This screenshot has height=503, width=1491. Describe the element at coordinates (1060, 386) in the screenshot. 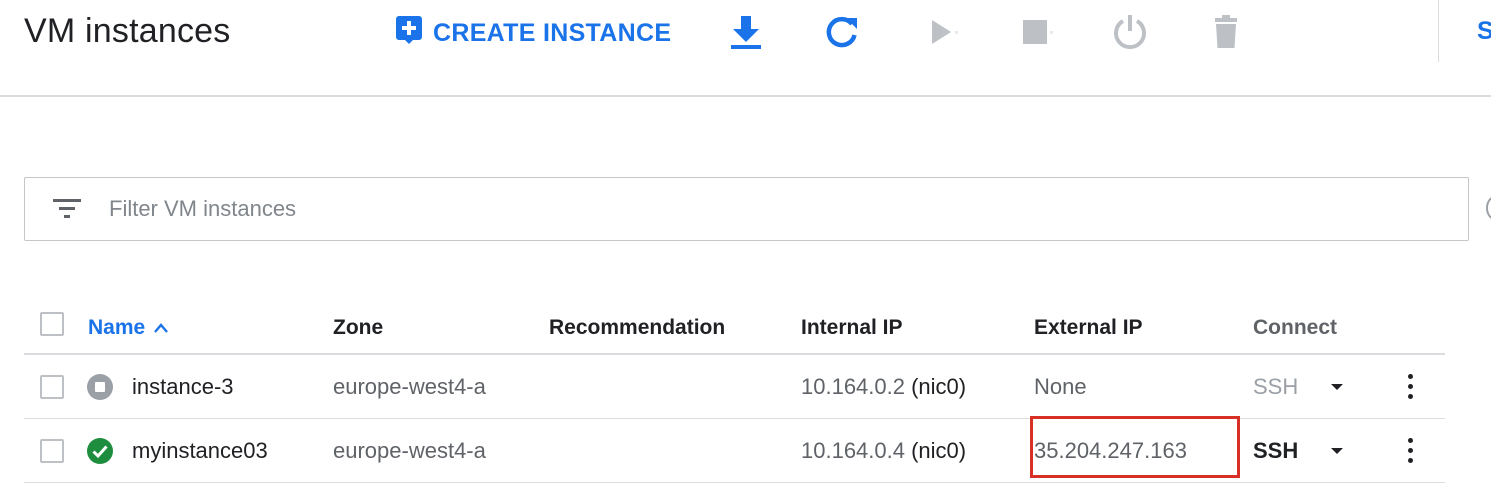

I see `instance-external-ip: None` at that location.